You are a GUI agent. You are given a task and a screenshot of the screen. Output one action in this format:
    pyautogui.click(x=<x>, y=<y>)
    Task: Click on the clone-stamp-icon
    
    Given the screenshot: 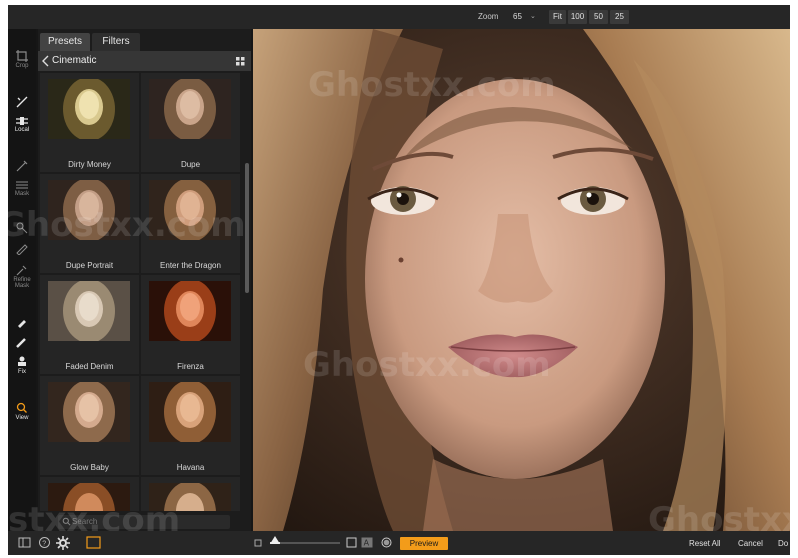 What is the action you would take?
    pyautogui.click(x=22, y=361)
    